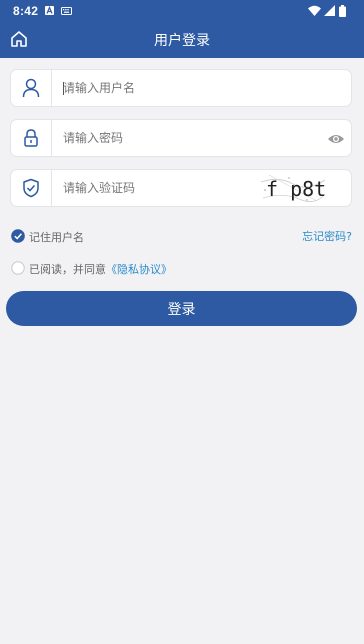 The height and width of the screenshot is (644, 364). What do you see at coordinates (178, 88) in the screenshot?
I see `username-input` at bounding box center [178, 88].